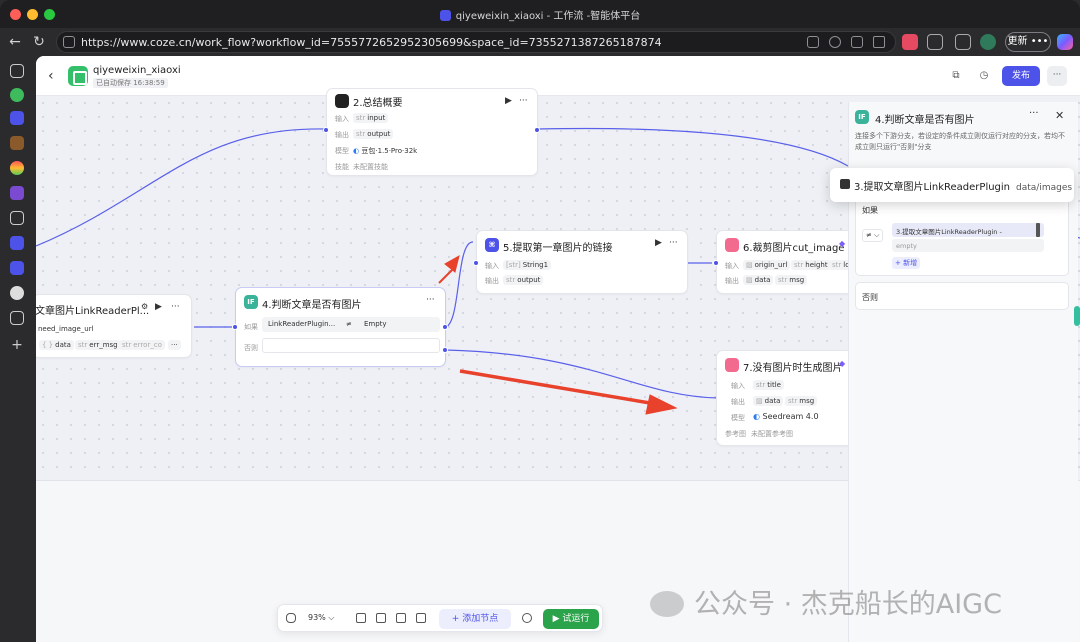 The image size is (1080, 642). Describe the element at coordinates (716, 263) in the screenshot. I see `crop-input-port` at that location.